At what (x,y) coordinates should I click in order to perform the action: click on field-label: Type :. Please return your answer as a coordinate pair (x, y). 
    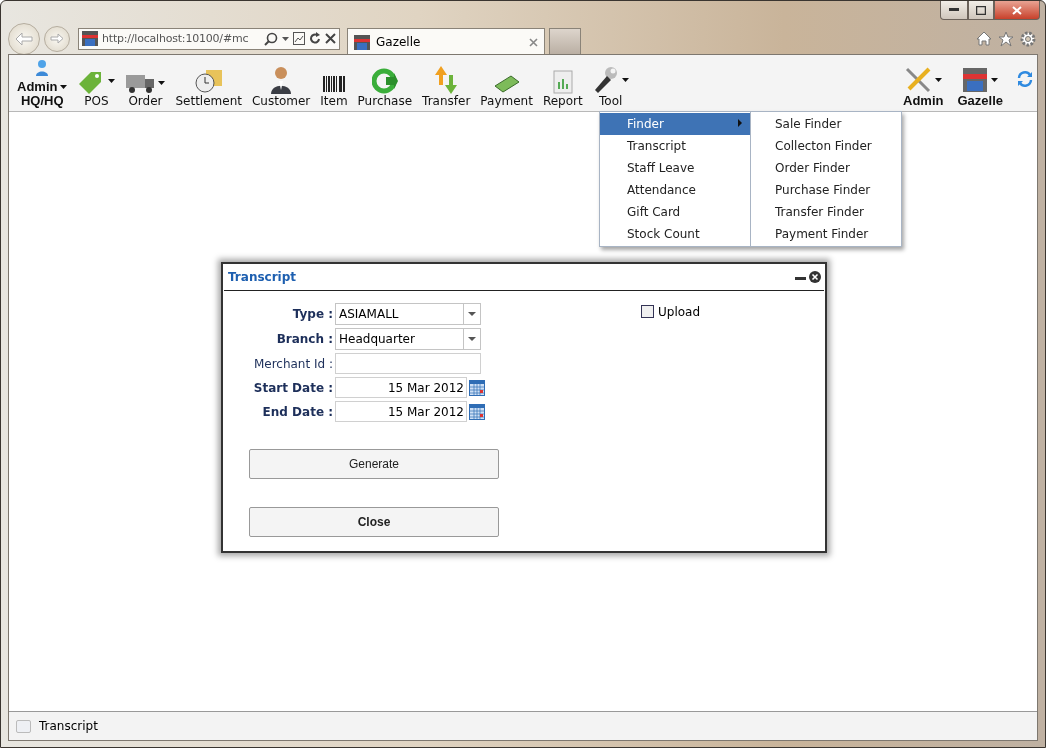
    Looking at the image, I should click on (312, 314).